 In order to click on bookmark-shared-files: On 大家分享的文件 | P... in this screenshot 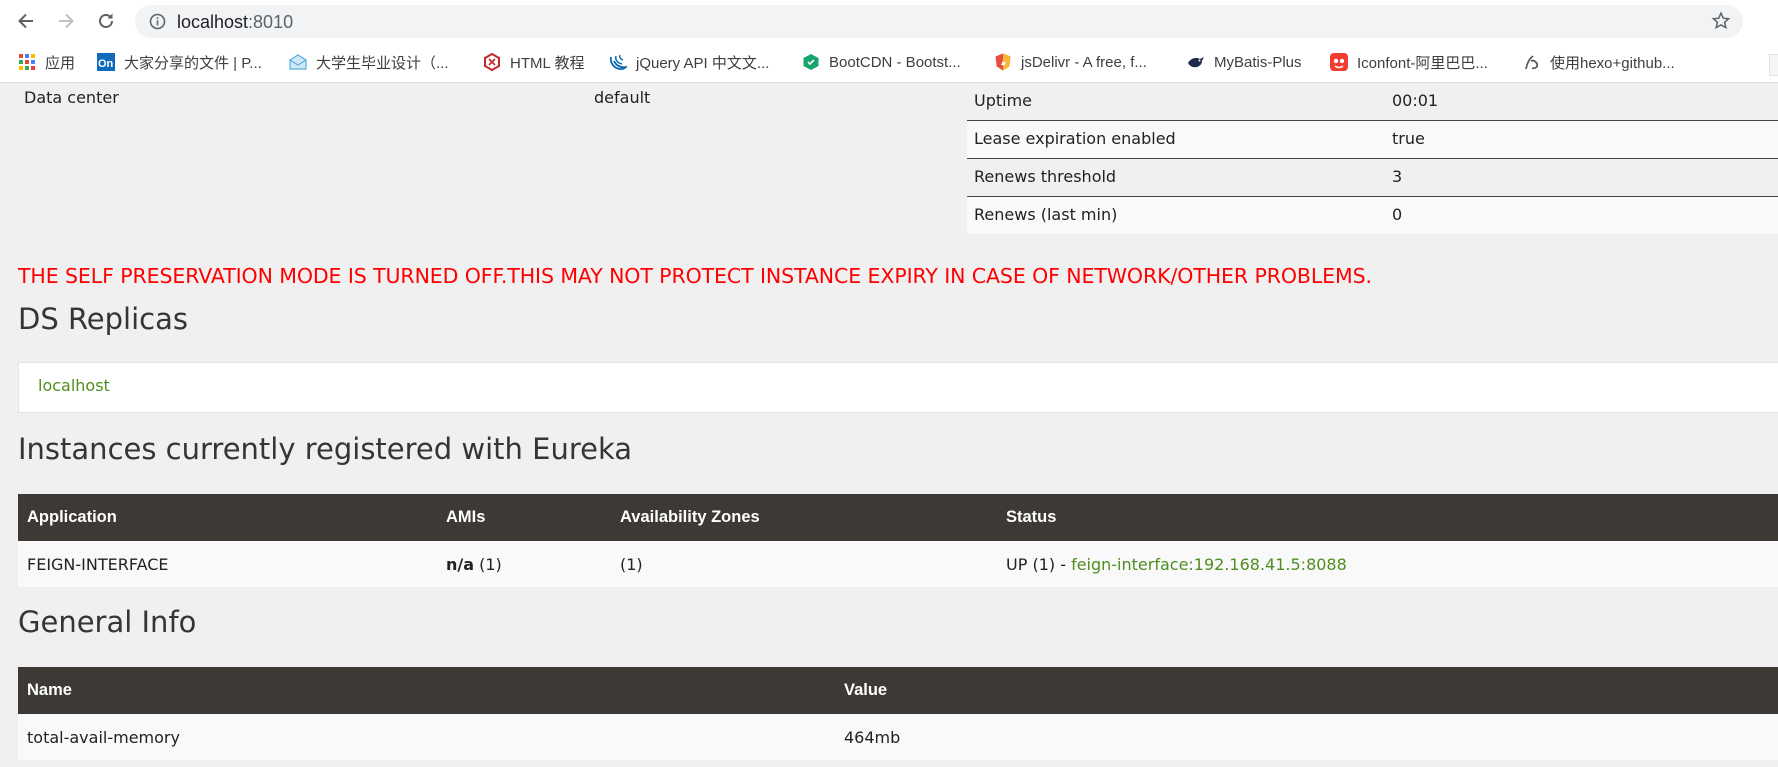, I will do `click(179, 62)`.